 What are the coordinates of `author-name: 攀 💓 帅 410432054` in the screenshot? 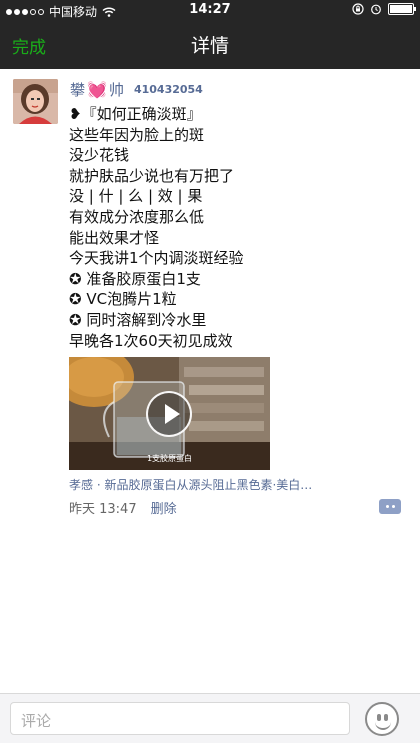 It's located at (136, 89).